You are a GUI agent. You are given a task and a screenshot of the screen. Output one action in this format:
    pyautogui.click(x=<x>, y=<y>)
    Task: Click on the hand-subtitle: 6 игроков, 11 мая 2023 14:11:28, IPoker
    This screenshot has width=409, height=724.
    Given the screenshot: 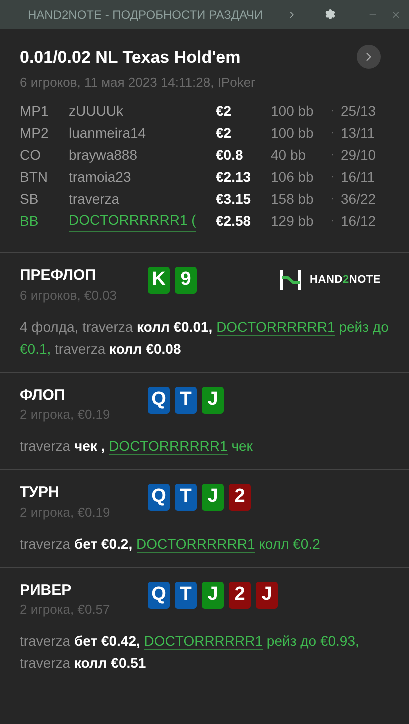 What is the action you would take?
    pyautogui.click(x=138, y=83)
    